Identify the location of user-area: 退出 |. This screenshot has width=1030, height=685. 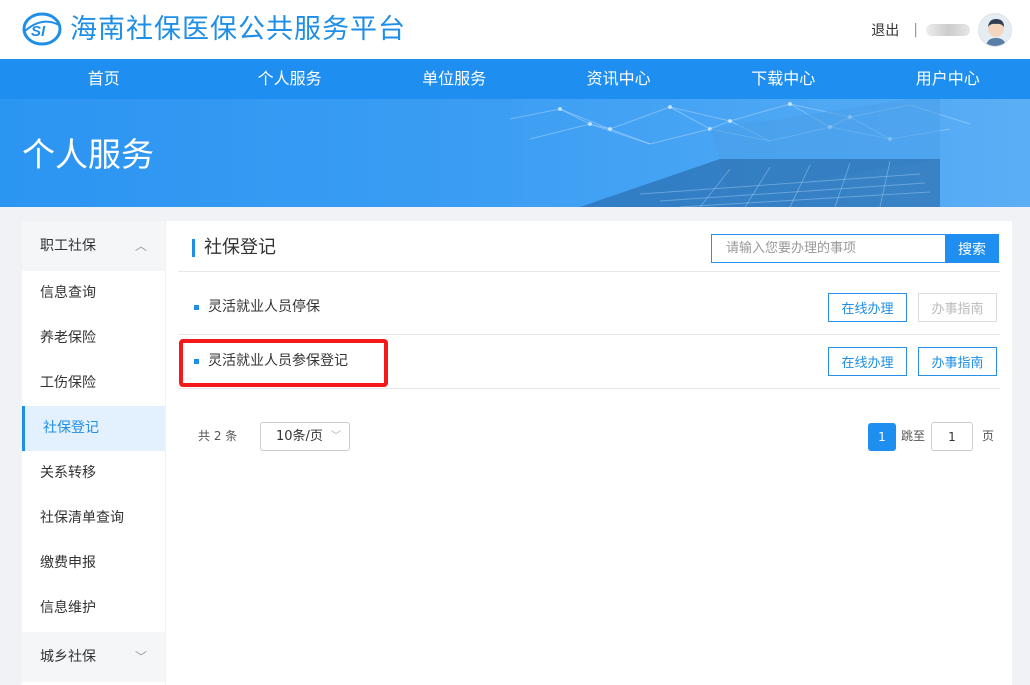
(941, 30).